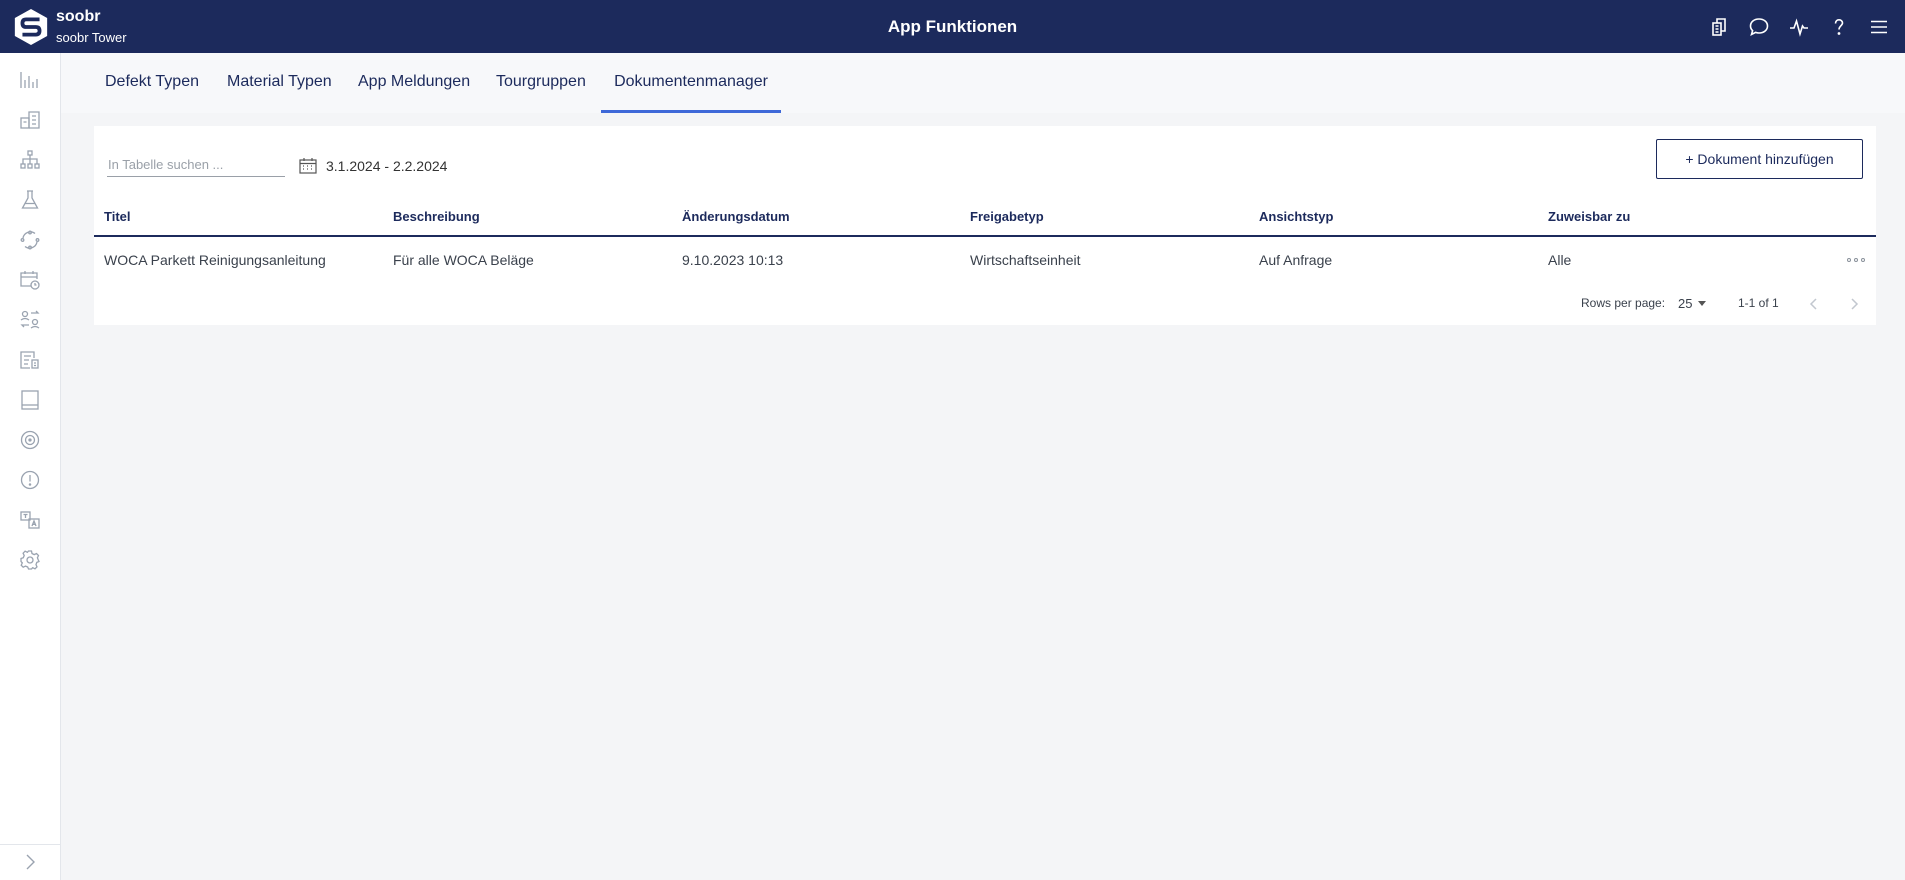  What do you see at coordinates (1623, 303) in the screenshot?
I see `rows-per-page-label: Rows per page:` at bounding box center [1623, 303].